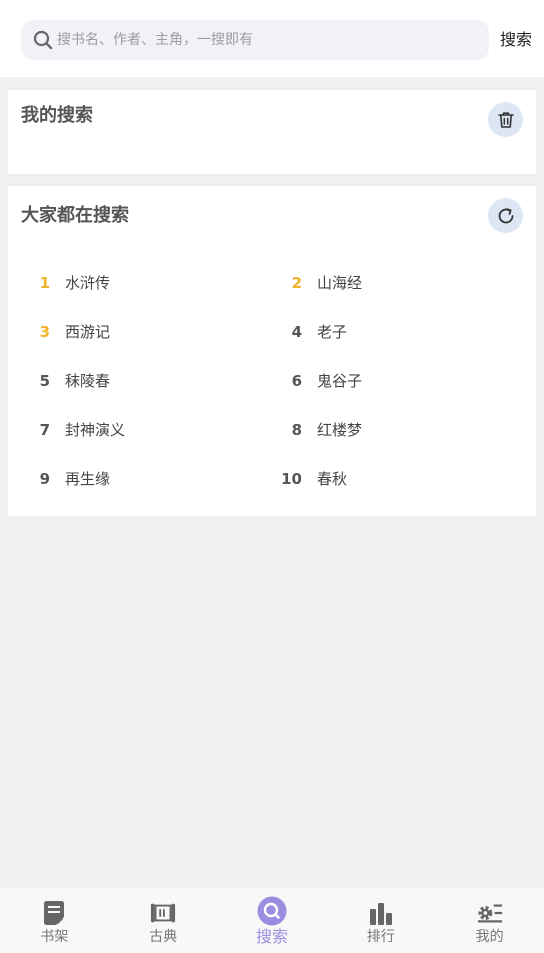 The image size is (544, 953). What do you see at coordinates (332, 332) in the screenshot?
I see `hot-name: 老子` at bounding box center [332, 332].